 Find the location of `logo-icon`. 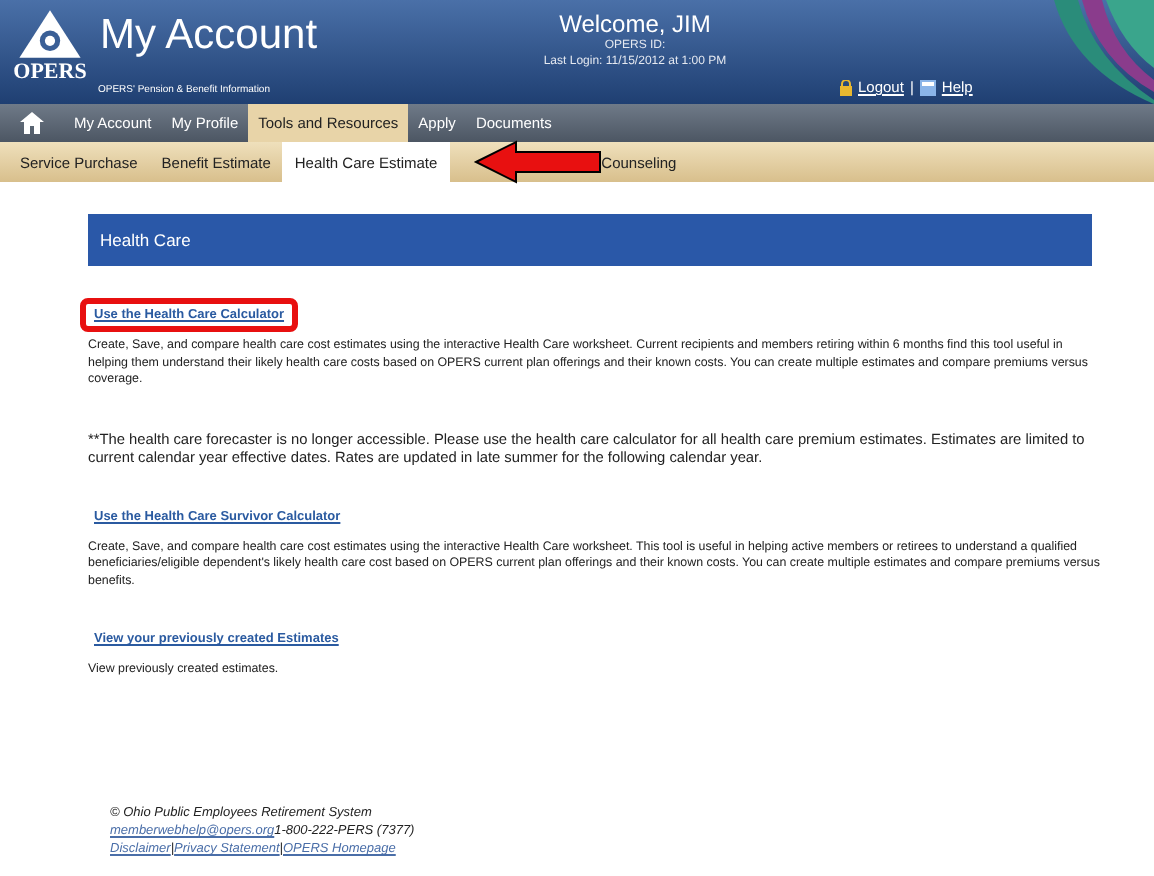

logo-icon is located at coordinates (50, 34).